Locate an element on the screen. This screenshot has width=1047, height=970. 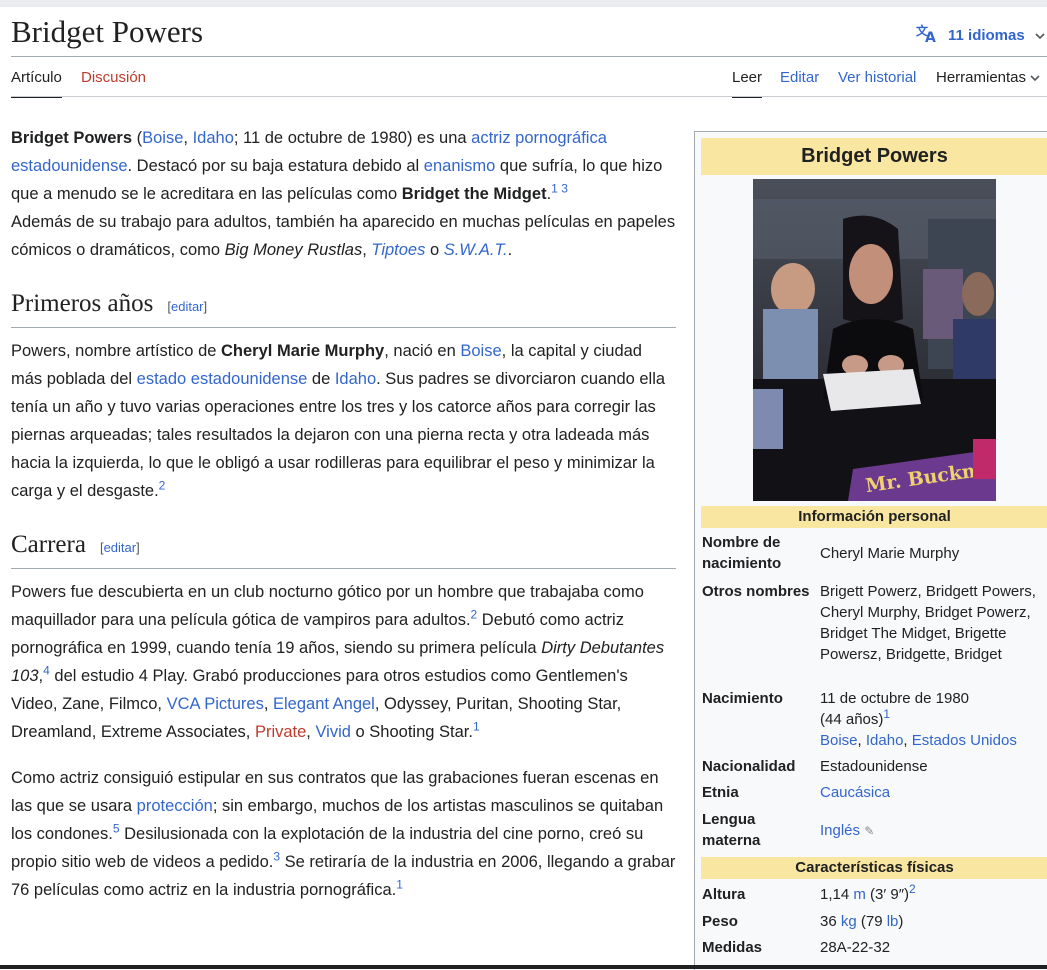
tab-read: Leer is located at coordinates (747, 83).